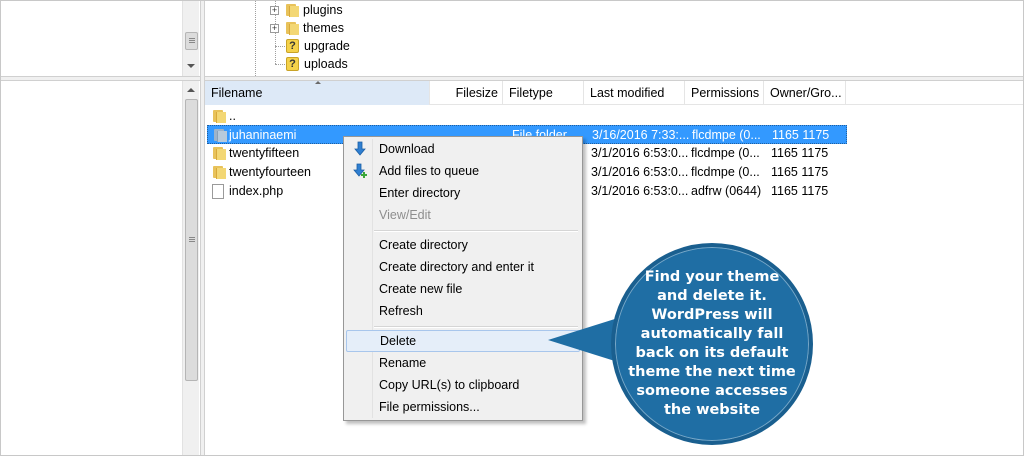  What do you see at coordinates (360, 148) in the screenshot?
I see `download-arrow-icon` at bounding box center [360, 148].